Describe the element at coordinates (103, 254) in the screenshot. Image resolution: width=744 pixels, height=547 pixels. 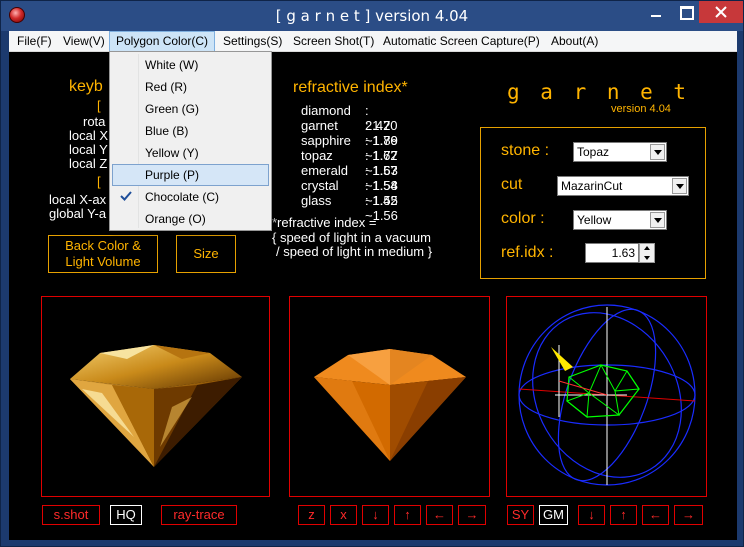
I see `back-color-light-volume-button: Back Color & Light Volume` at that location.